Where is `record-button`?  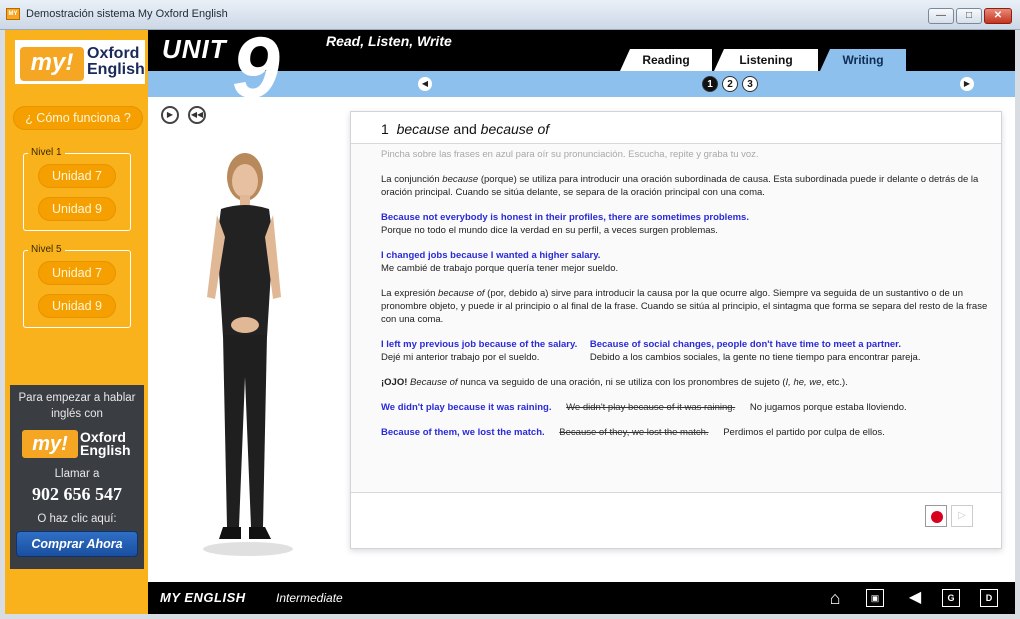
record-button is located at coordinates (936, 516).